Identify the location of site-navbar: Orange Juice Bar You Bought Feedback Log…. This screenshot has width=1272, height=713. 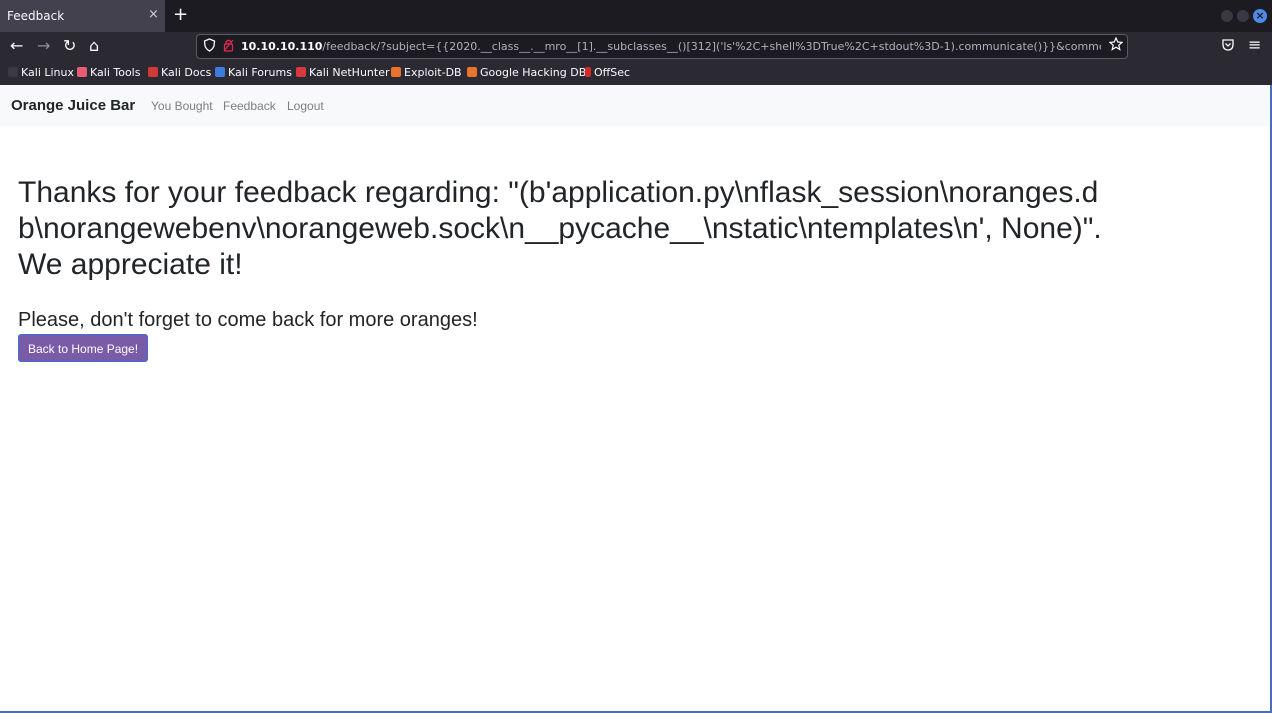
(636, 105).